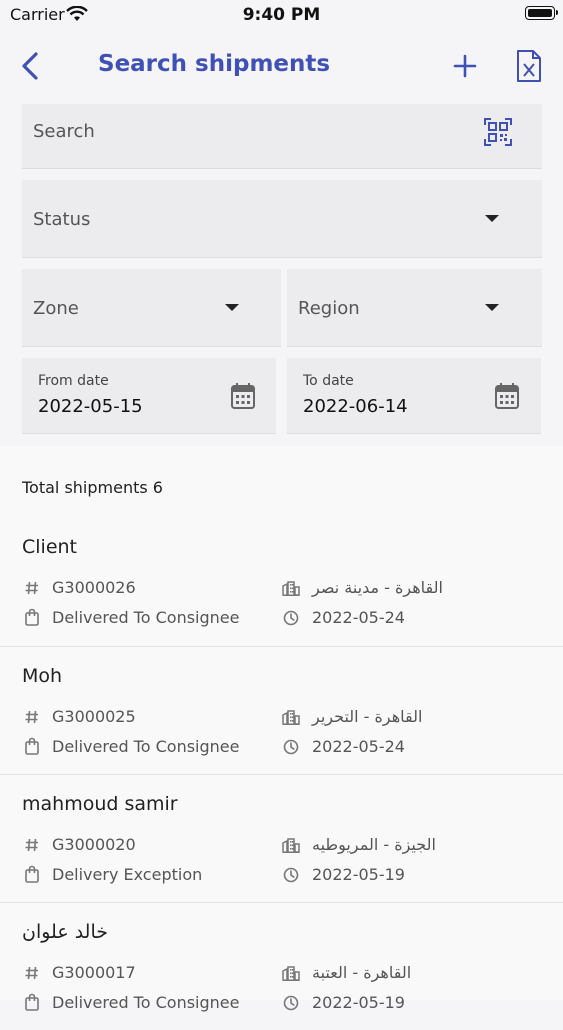  I want to click on client-name: Moh, so click(42, 676).